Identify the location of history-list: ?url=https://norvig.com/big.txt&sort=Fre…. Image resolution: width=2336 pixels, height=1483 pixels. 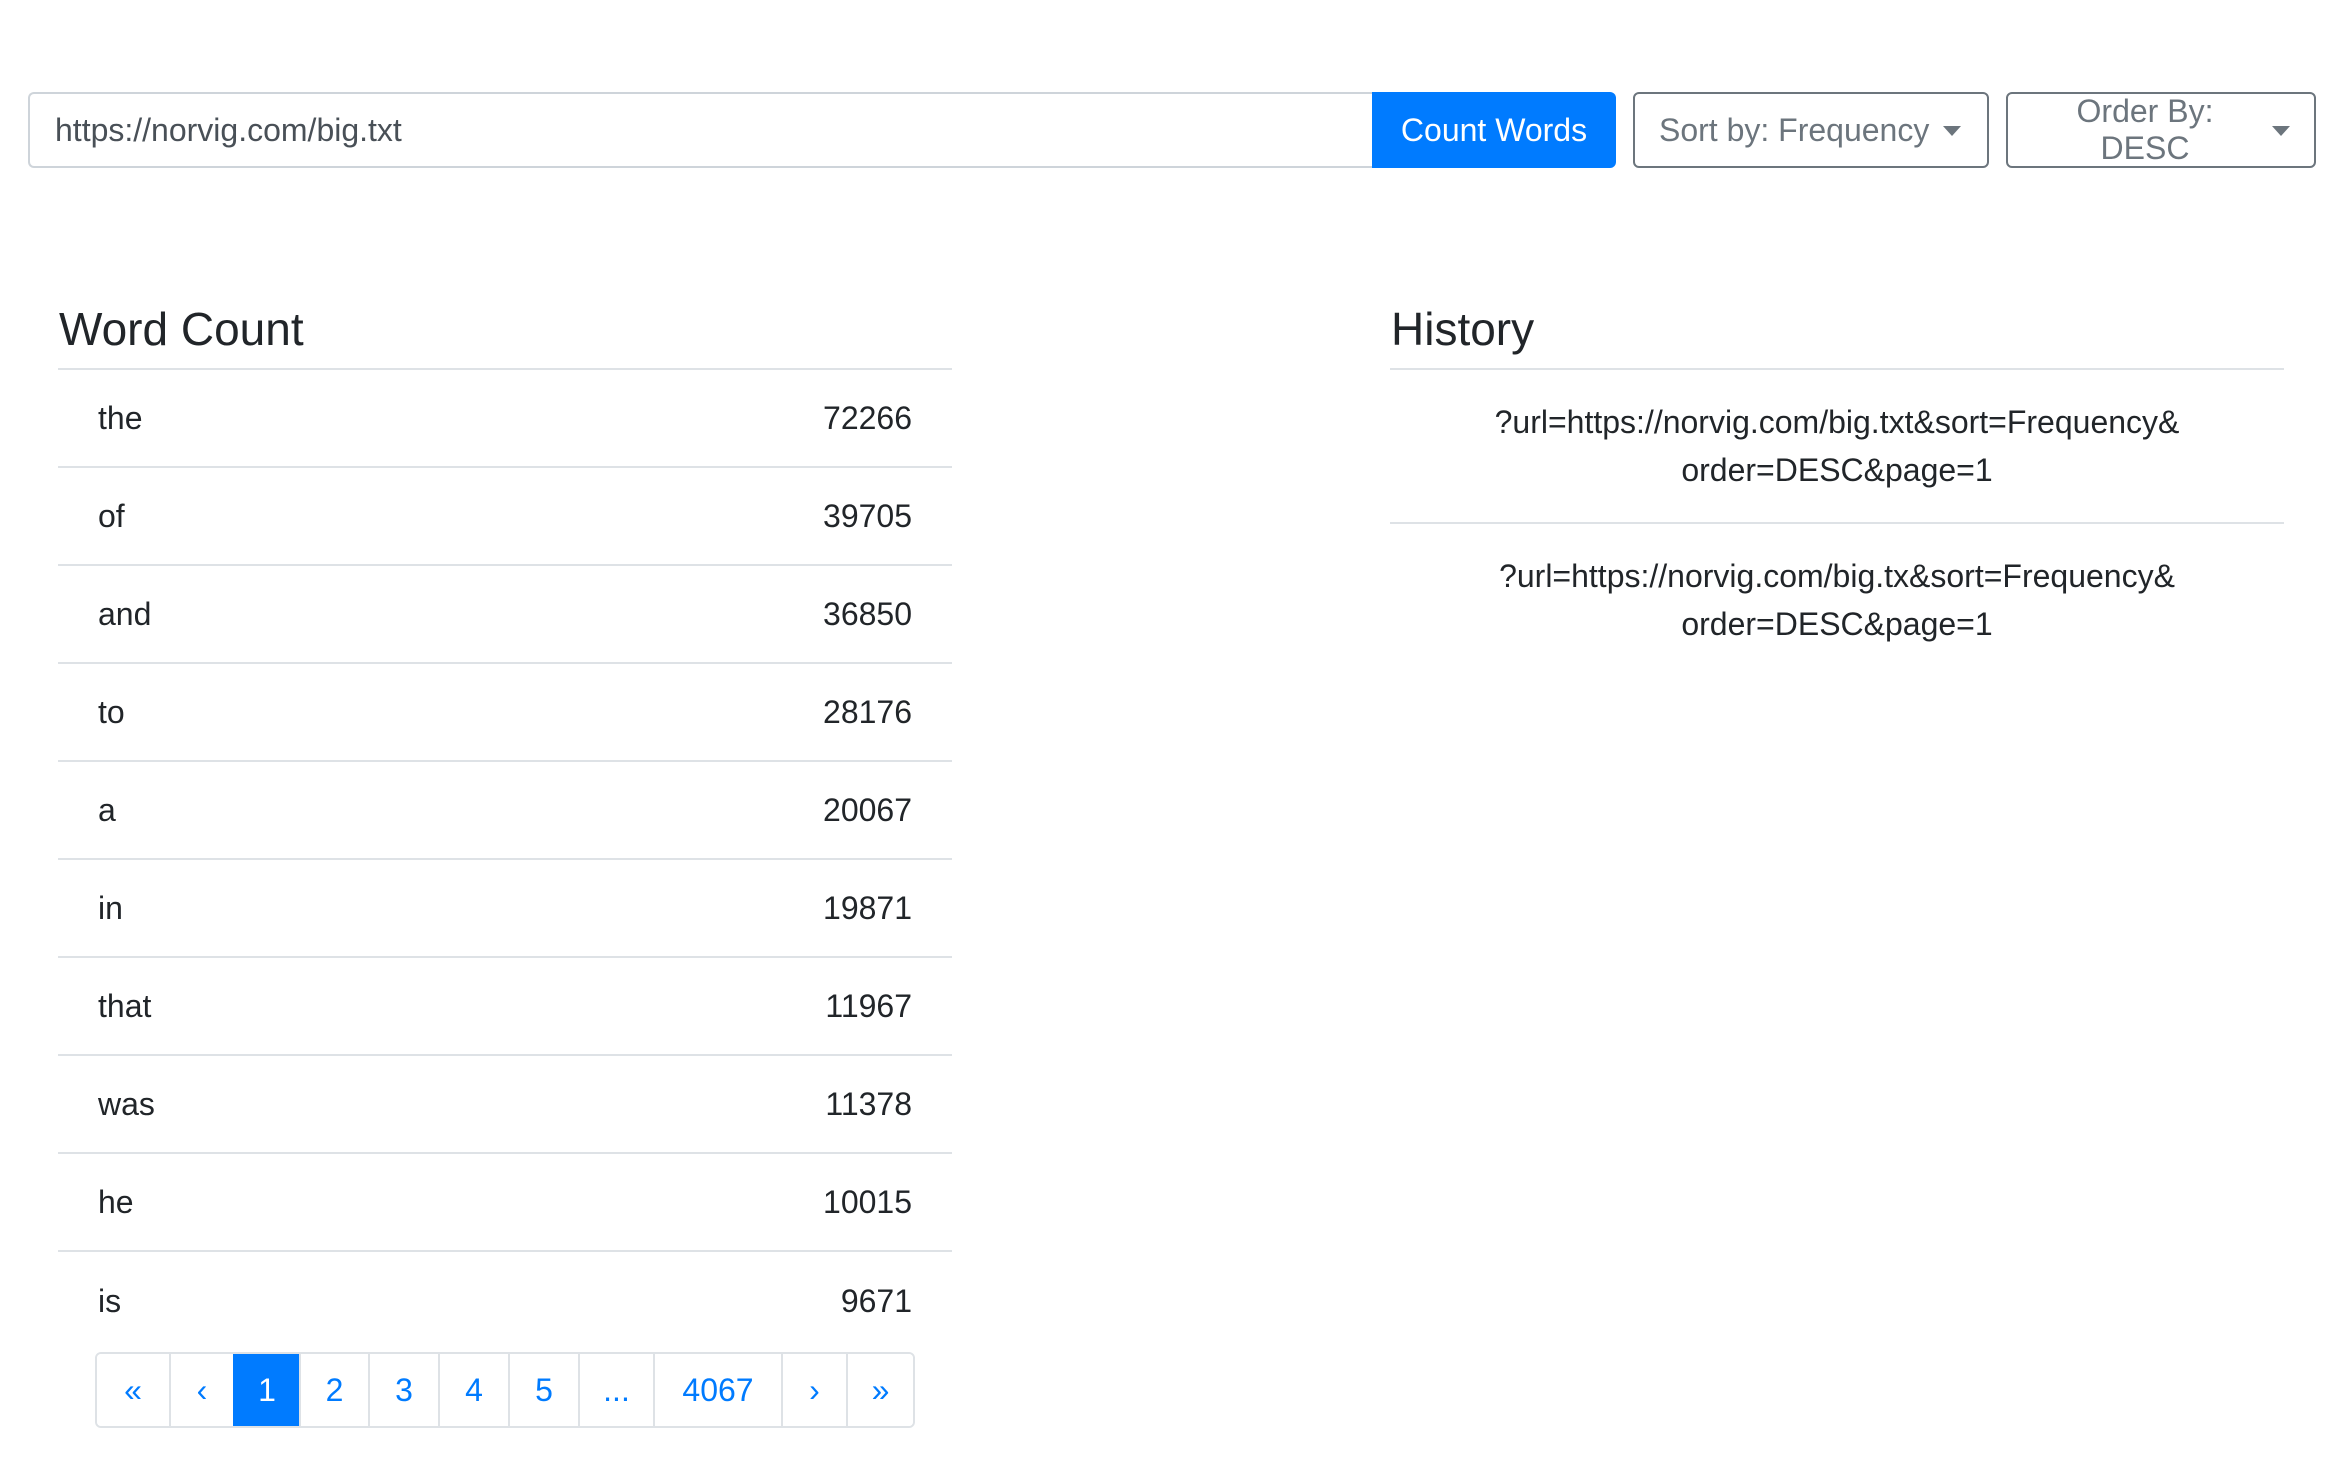
(1837, 522).